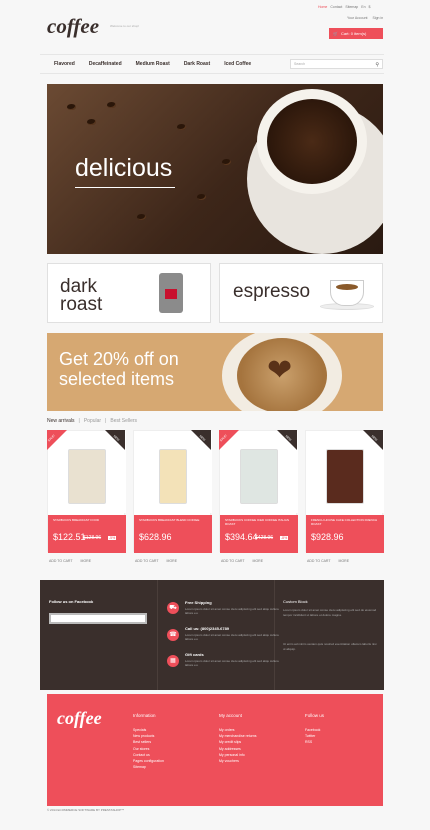  What do you see at coordinates (169, 520) in the screenshot?
I see `product-name: STARBUCKS BREAKFAST BLEND COFFEE` at bounding box center [169, 520].